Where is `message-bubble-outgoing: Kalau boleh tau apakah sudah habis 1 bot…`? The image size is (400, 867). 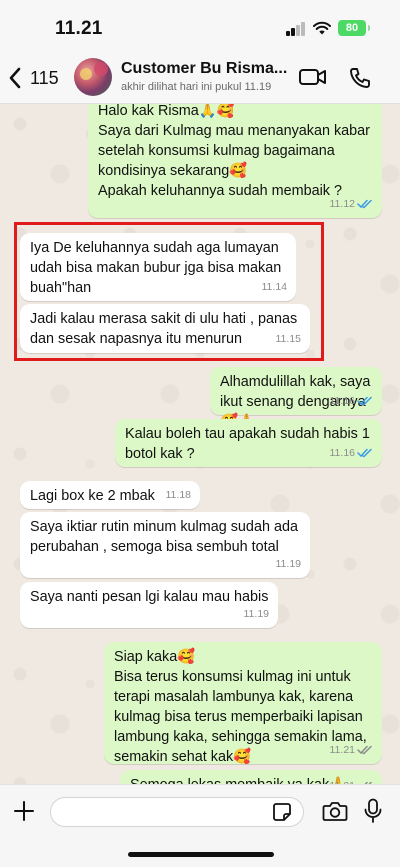
message-bubble-outgoing: Kalau boleh tau apakah sudah habis 1 bot… is located at coordinates (248, 443).